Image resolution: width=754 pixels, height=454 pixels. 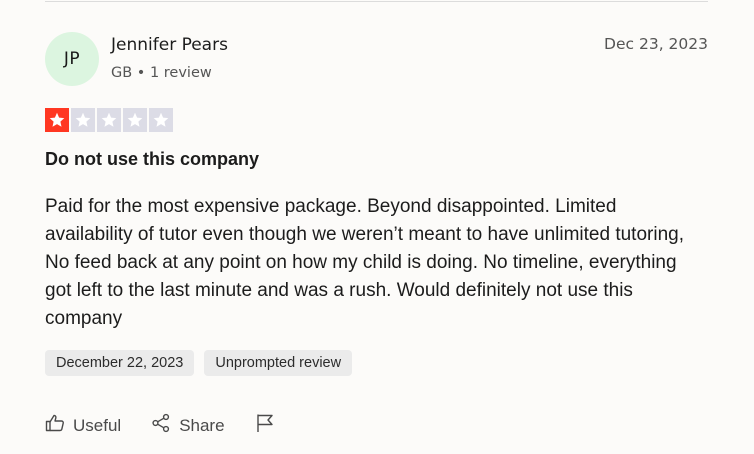 I want to click on review-tags: December 22, 2023 Unprompted review, so click(x=199, y=363).